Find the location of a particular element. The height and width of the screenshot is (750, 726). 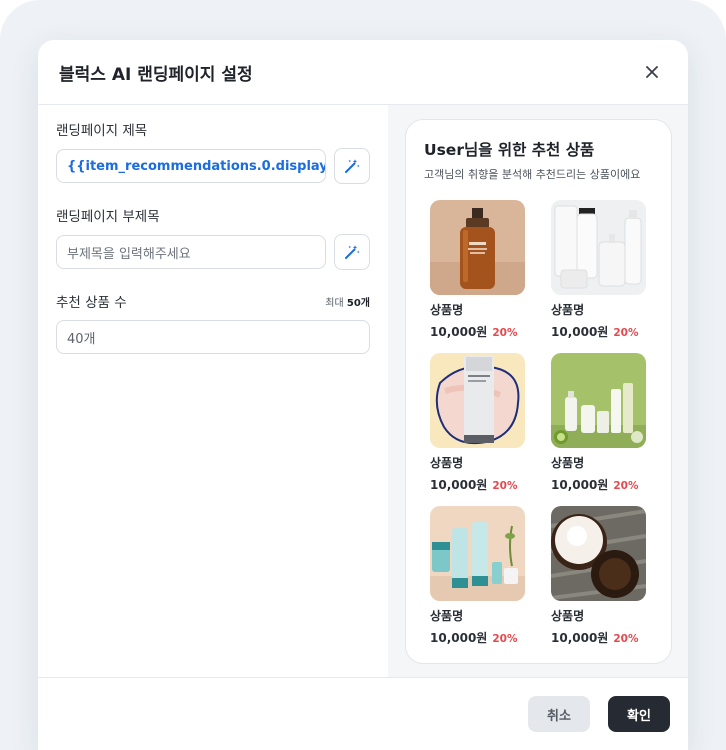

preview-title: User님을 위한 추천 상품 is located at coordinates (509, 150).